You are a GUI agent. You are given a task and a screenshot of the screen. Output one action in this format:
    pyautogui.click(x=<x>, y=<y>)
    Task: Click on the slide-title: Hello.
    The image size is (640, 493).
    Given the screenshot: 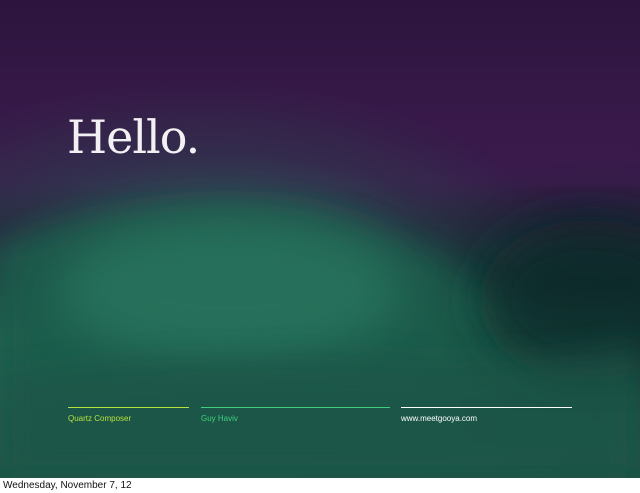 What is the action you would take?
    pyautogui.click(x=133, y=137)
    